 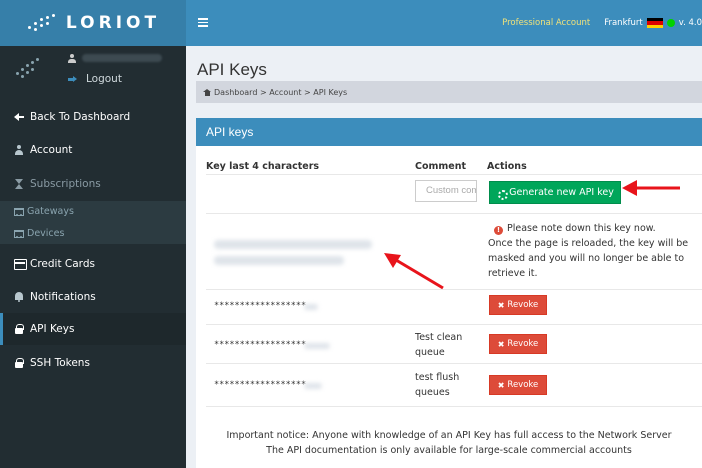 I want to click on sidebar-item-gateways: Gateways, so click(x=44, y=211).